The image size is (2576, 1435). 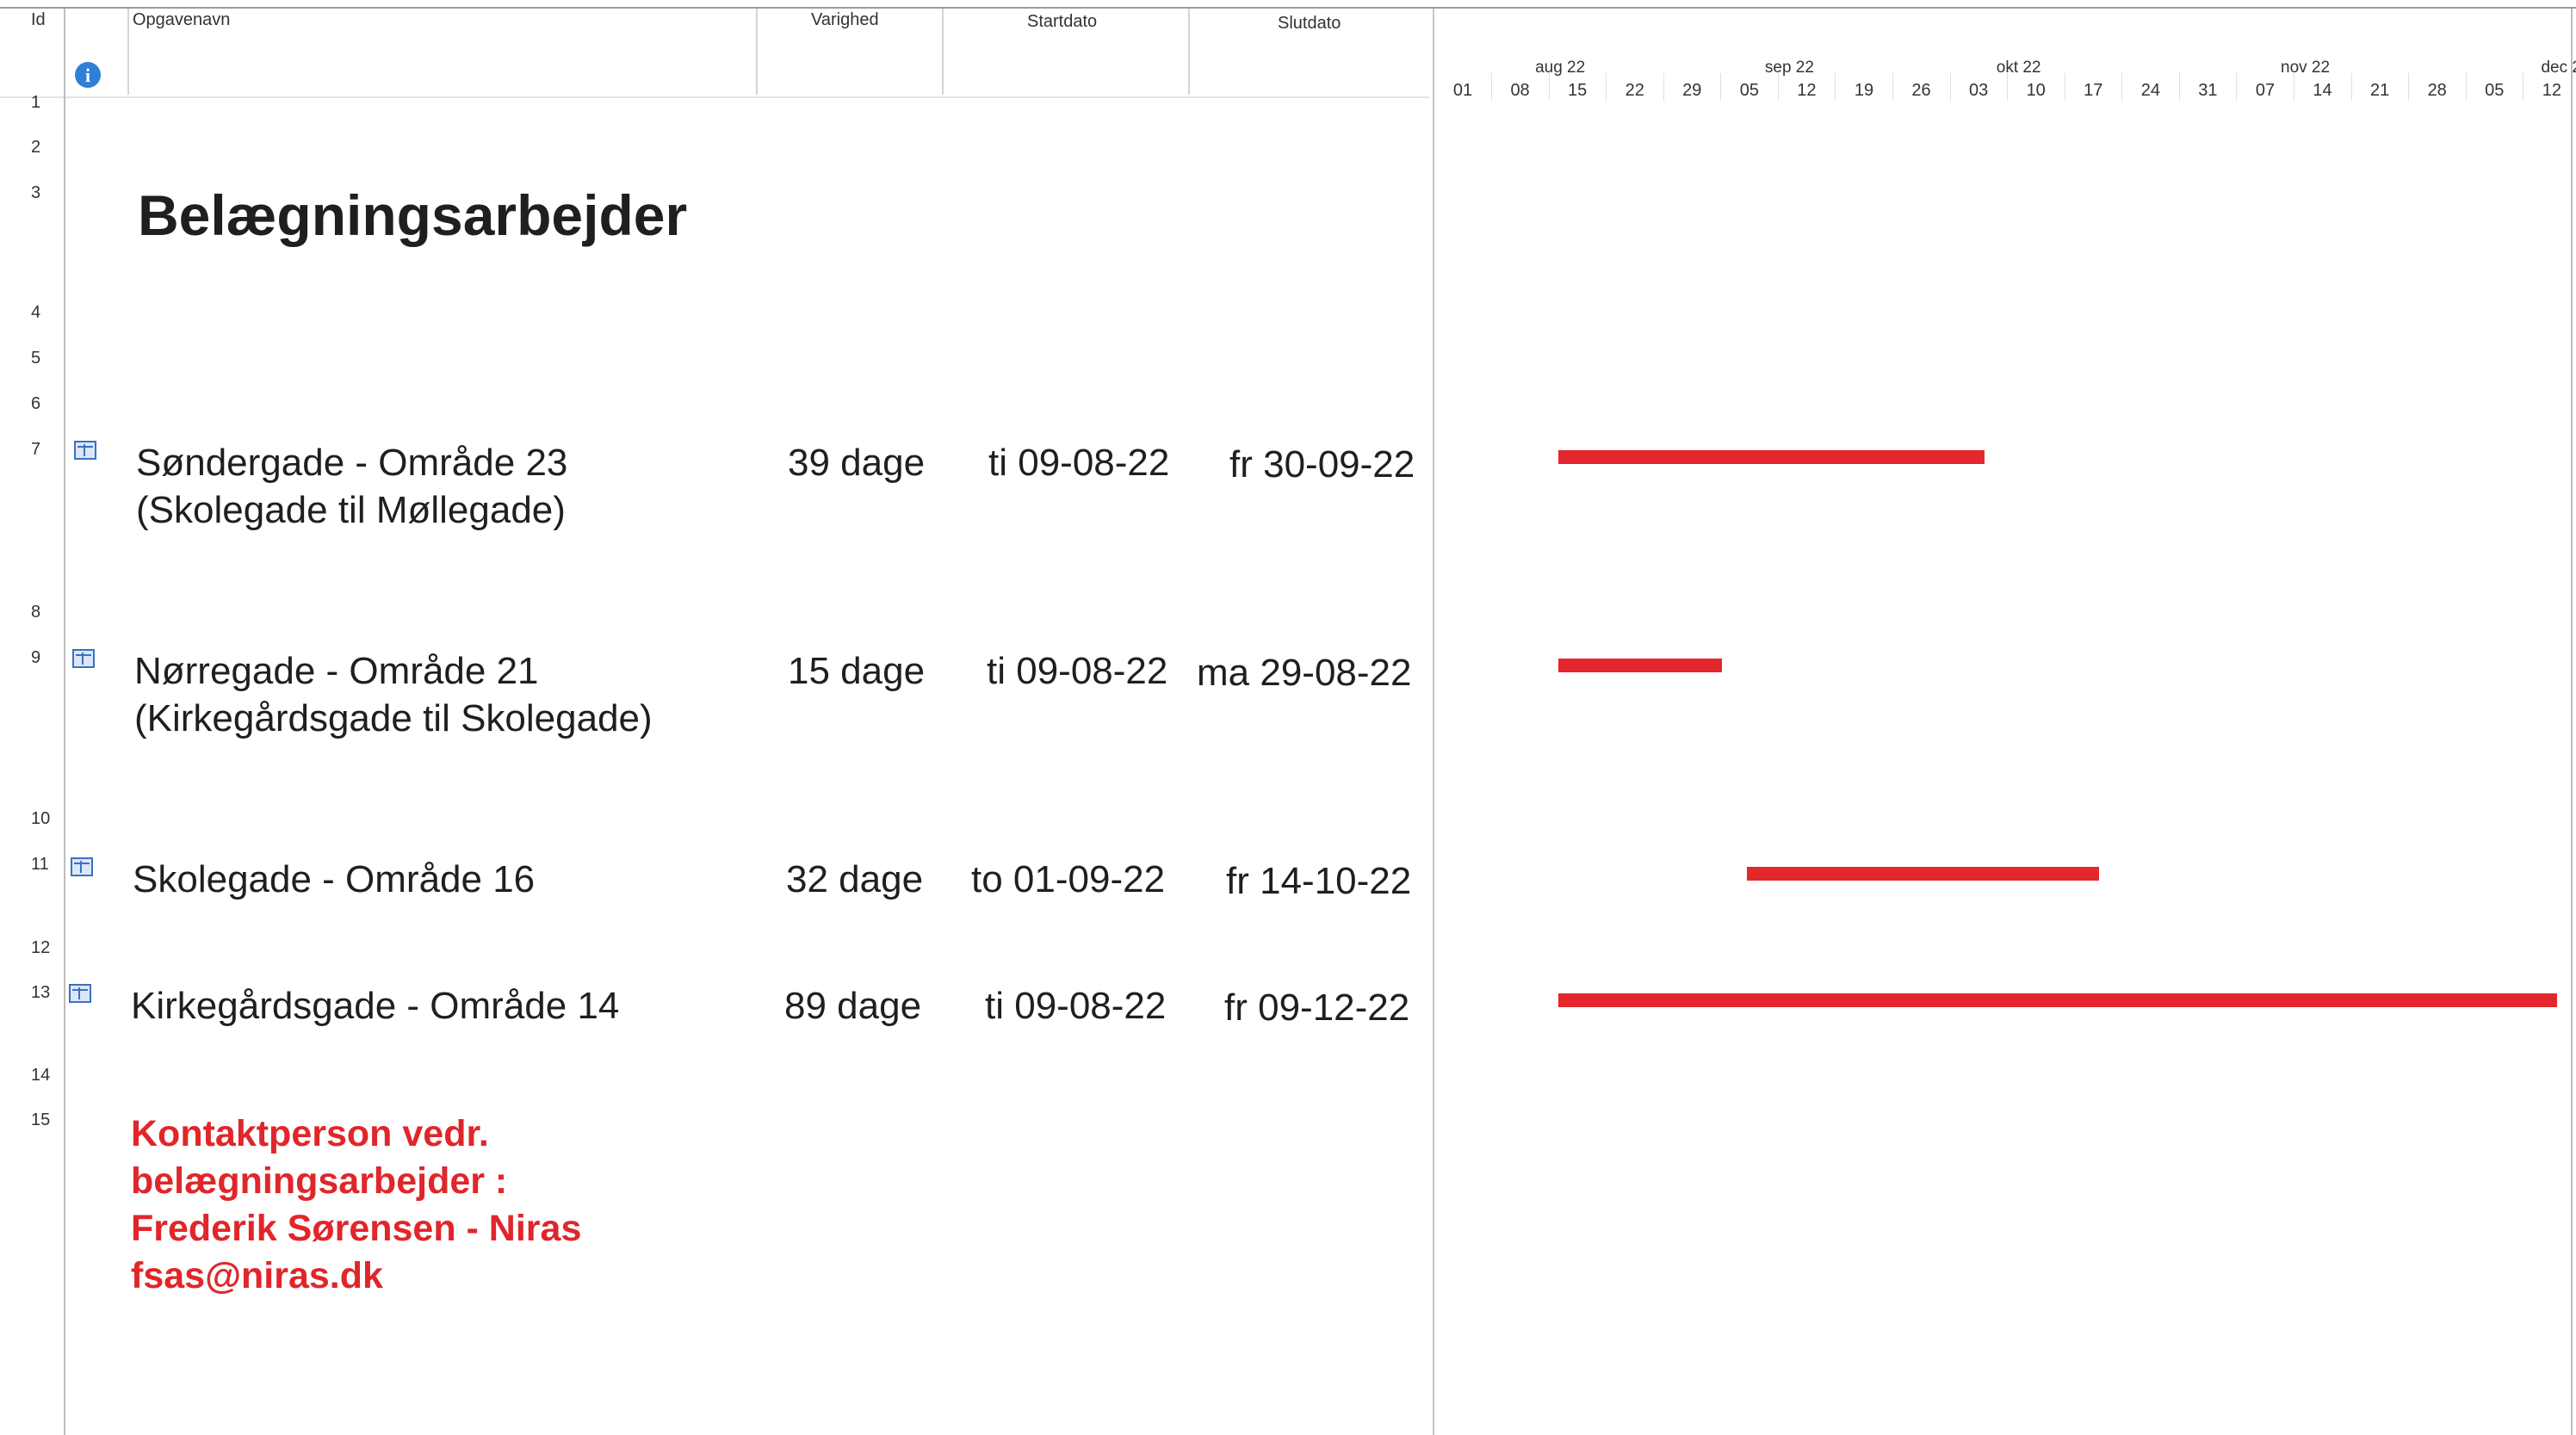 What do you see at coordinates (2036, 90) in the screenshot?
I see `timeline-week-label: 10` at bounding box center [2036, 90].